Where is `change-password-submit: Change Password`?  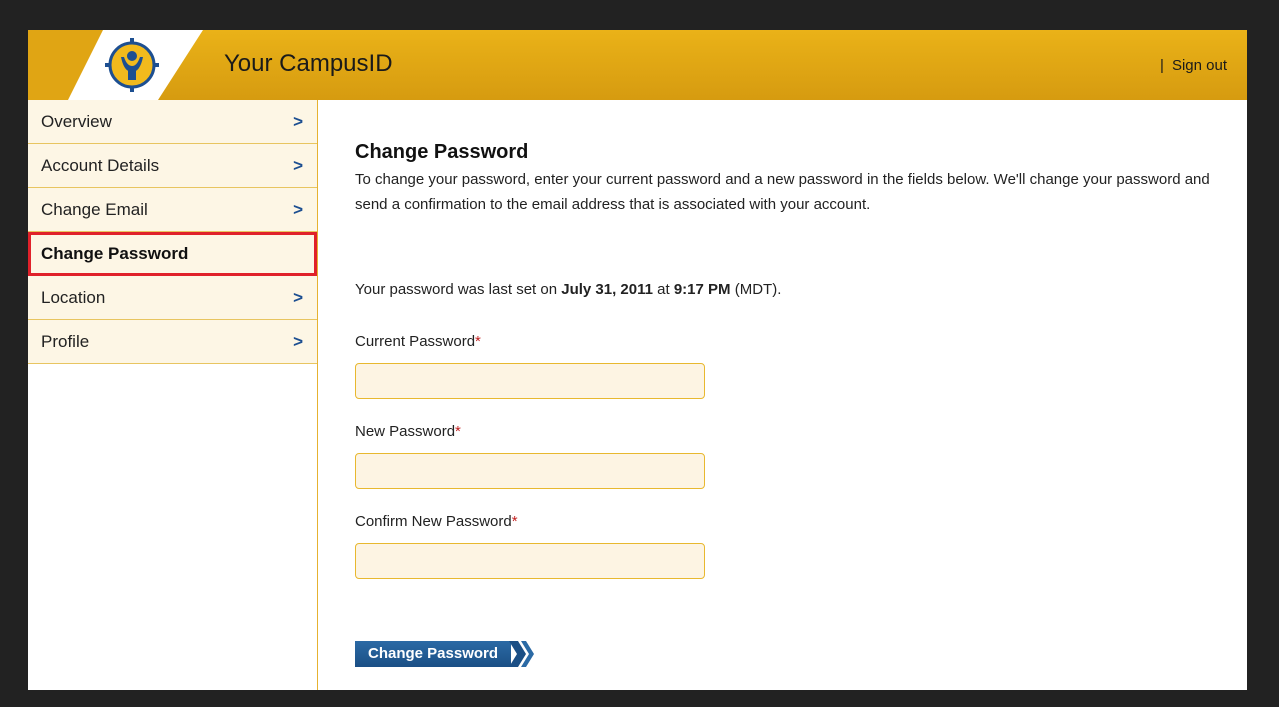
change-password-submit: Change Password is located at coordinates (445, 654).